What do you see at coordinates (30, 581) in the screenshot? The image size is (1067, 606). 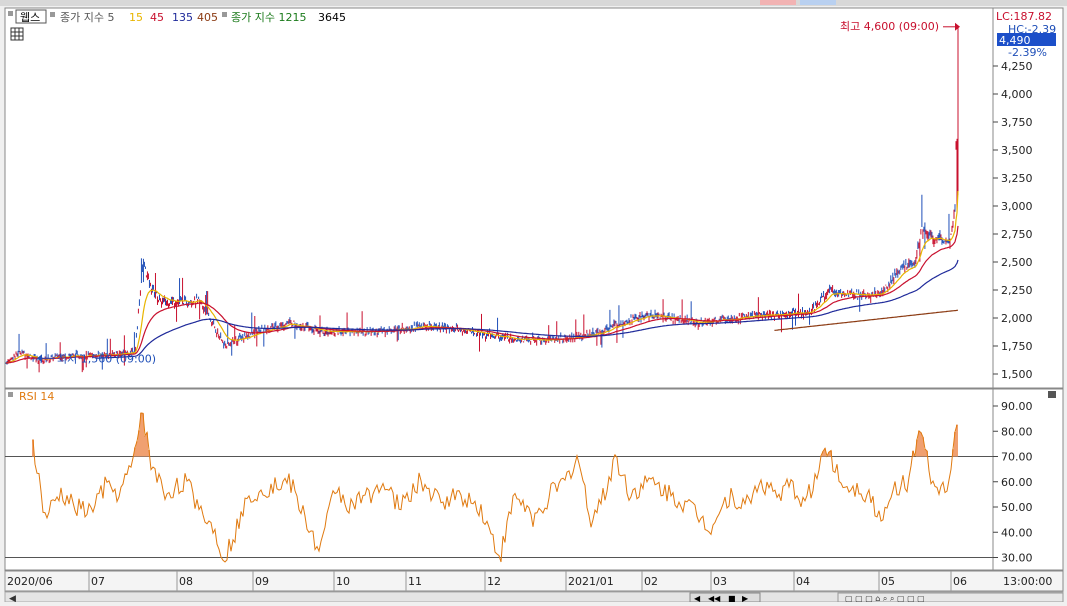 I see `x-tick-label: 2020/06` at bounding box center [30, 581].